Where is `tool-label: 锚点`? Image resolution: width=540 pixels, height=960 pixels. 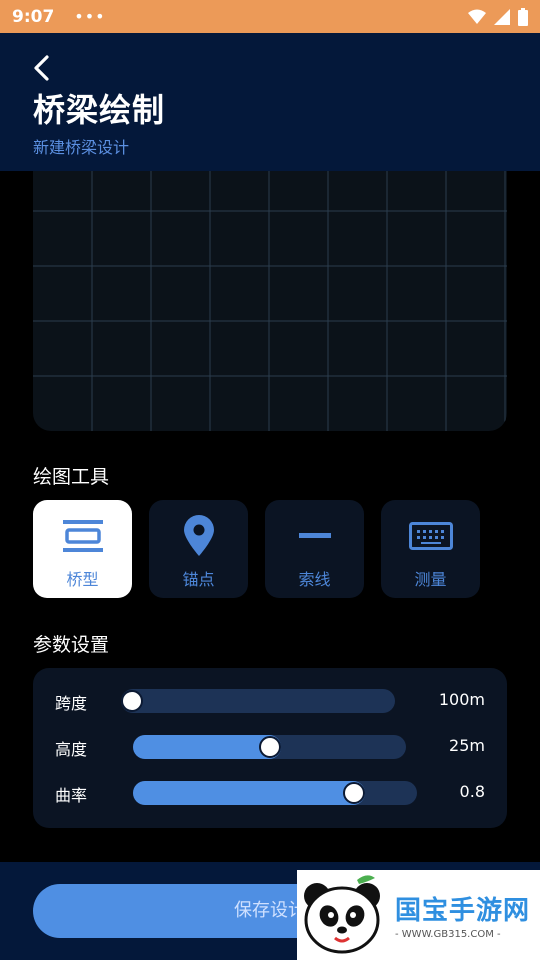 tool-label: 锚点 is located at coordinates (198, 579).